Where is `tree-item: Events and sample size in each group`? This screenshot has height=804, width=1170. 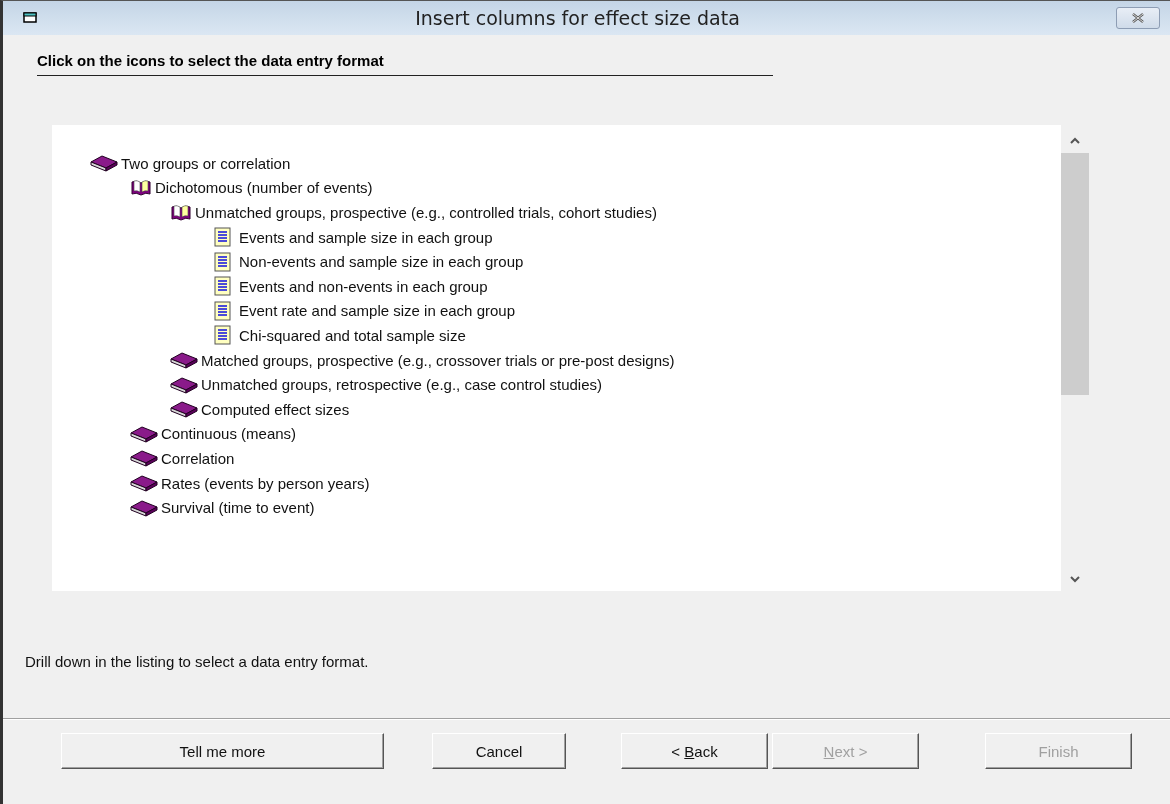 tree-item: Events and sample size in each group is located at coordinates (575, 237).